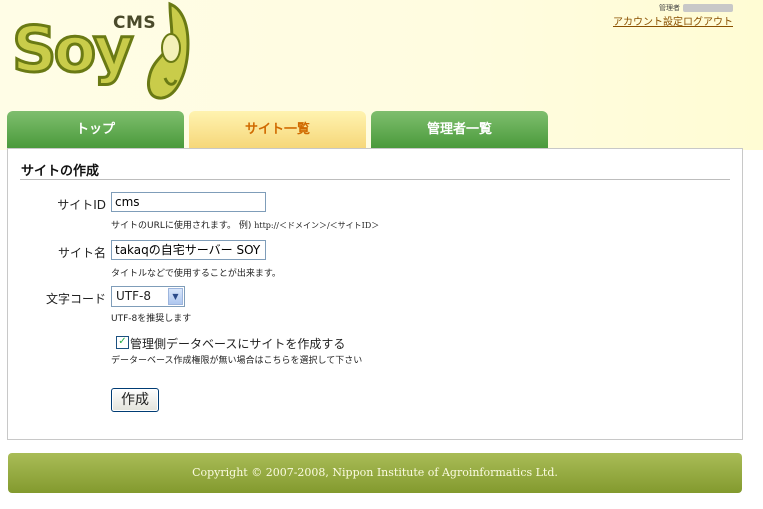 The height and width of the screenshot is (509, 763). Describe the element at coordinates (708, 22) in the screenshot. I see `logout-link: ログアウト` at that location.